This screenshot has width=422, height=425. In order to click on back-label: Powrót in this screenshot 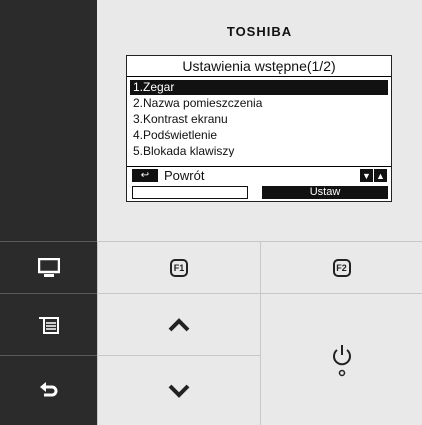, I will do `click(184, 175)`.